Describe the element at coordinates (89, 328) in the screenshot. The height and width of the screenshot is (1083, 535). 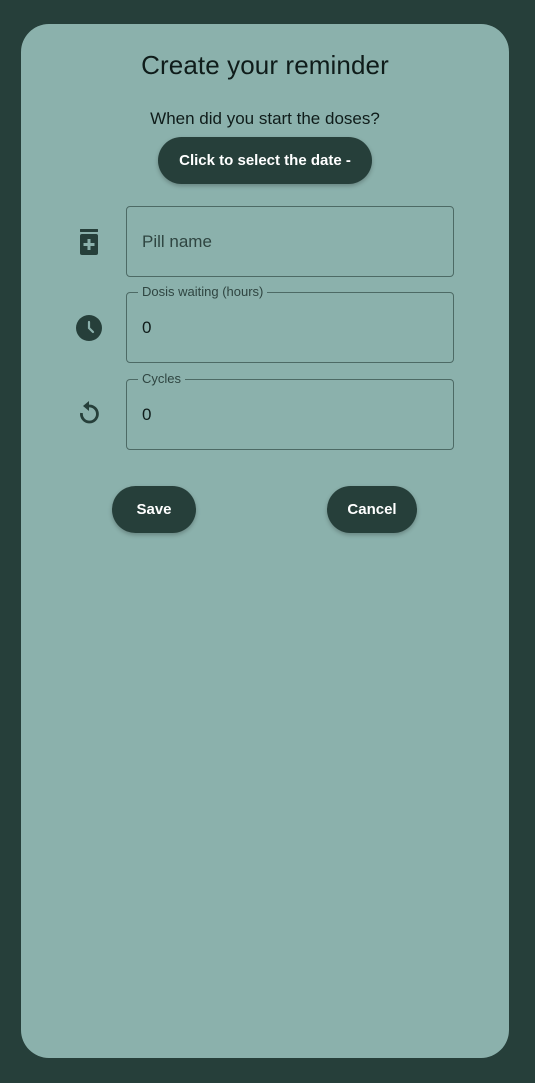
I see `clock-icon` at that location.